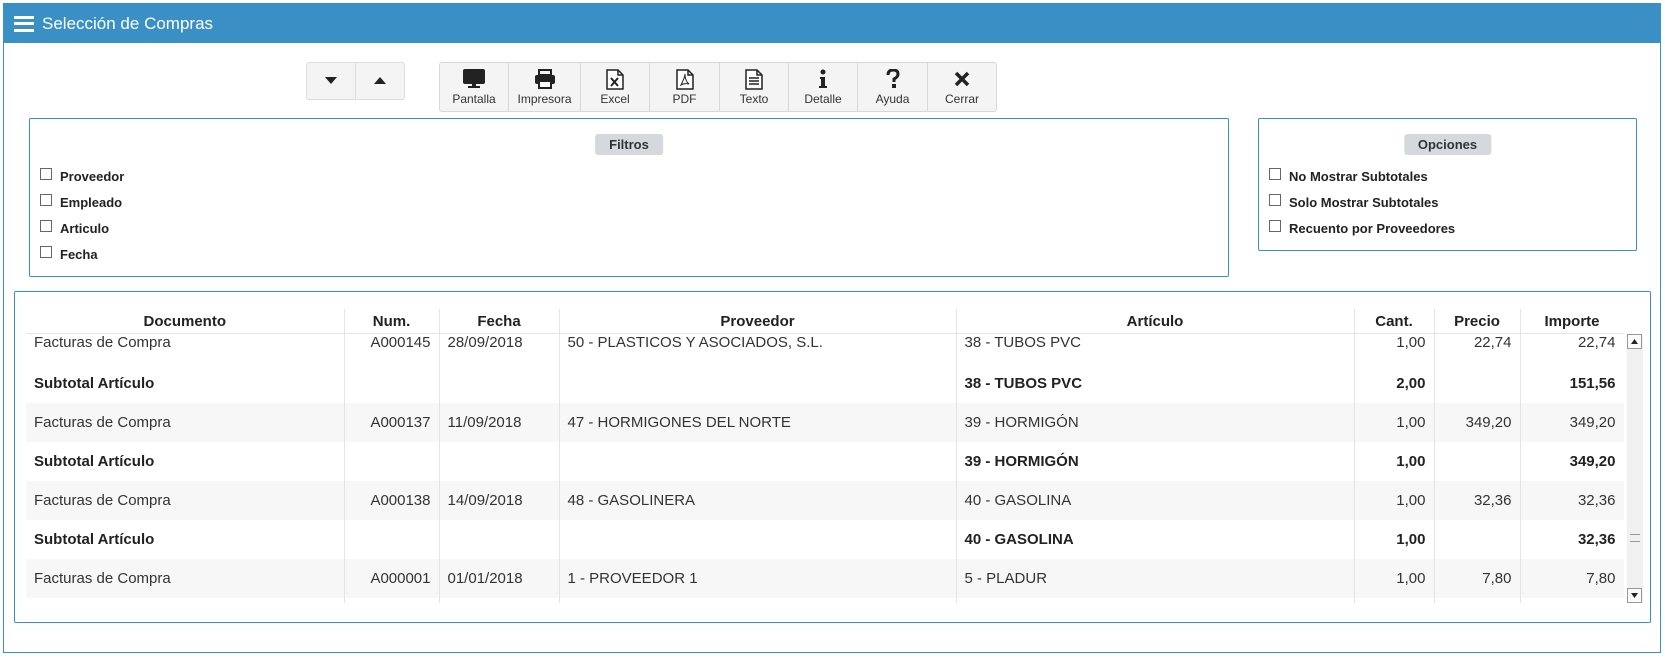 The image size is (1665, 658). I want to click on option-no-subtotals: No Mostrar Subtotales, so click(1348, 176).